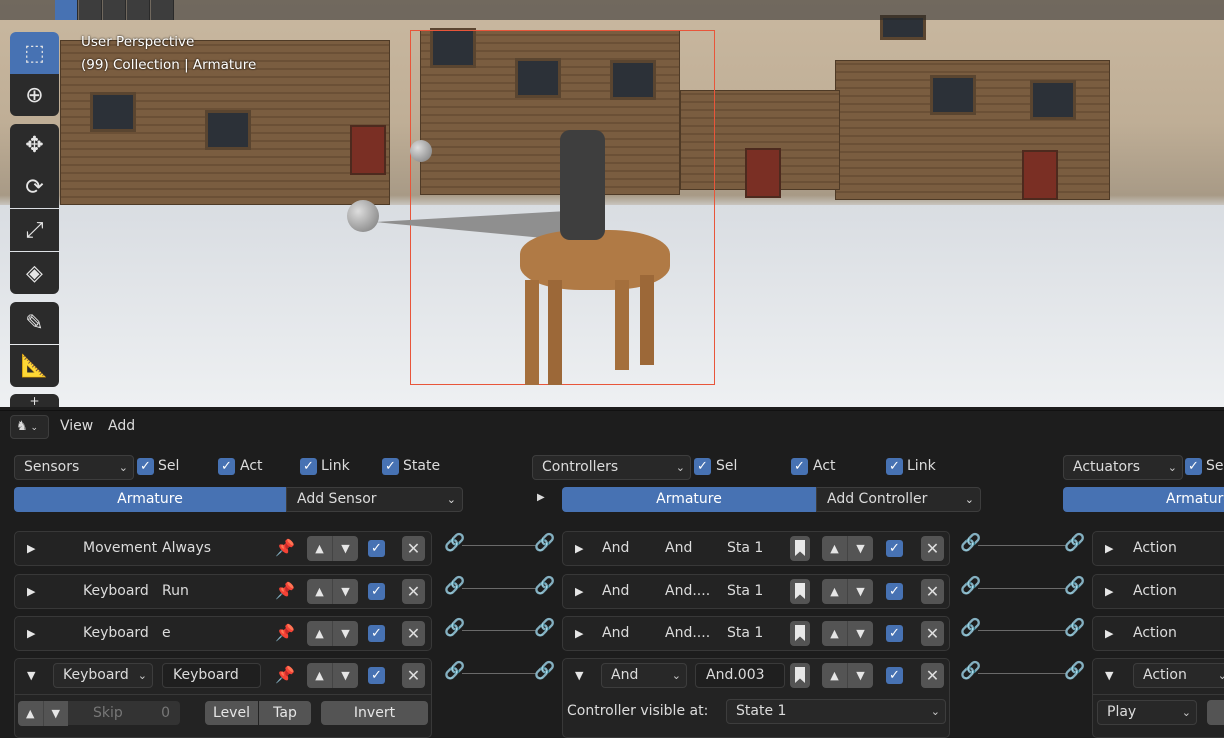 The width and height of the screenshot is (1224, 738). Describe the element at coordinates (211, 675) in the screenshot. I see `sensor-name-field: Keyboard` at that location.